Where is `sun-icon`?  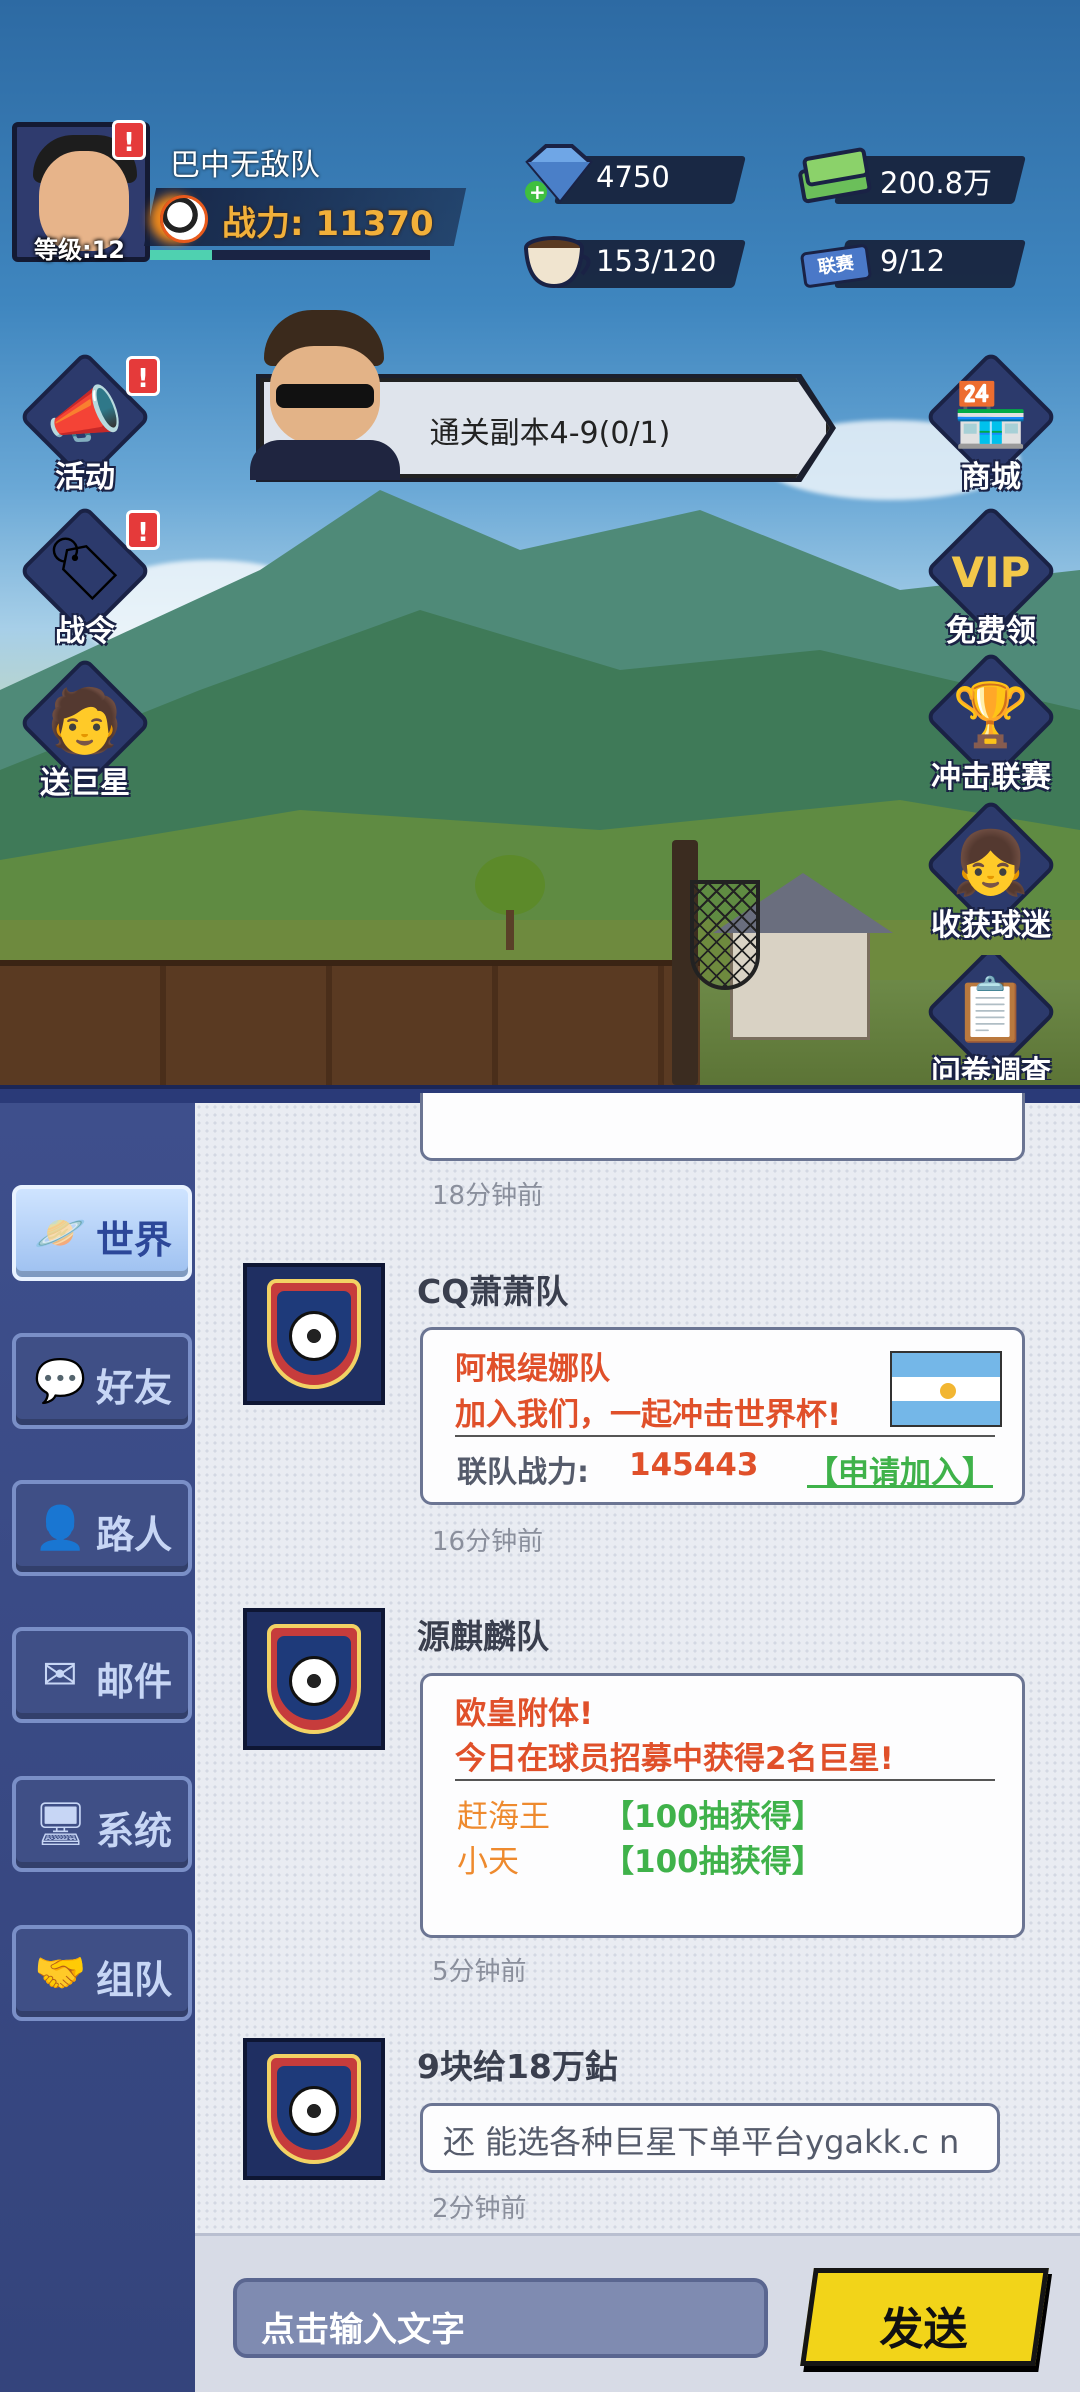 sun-icon is located at coordinates (948, 1391).